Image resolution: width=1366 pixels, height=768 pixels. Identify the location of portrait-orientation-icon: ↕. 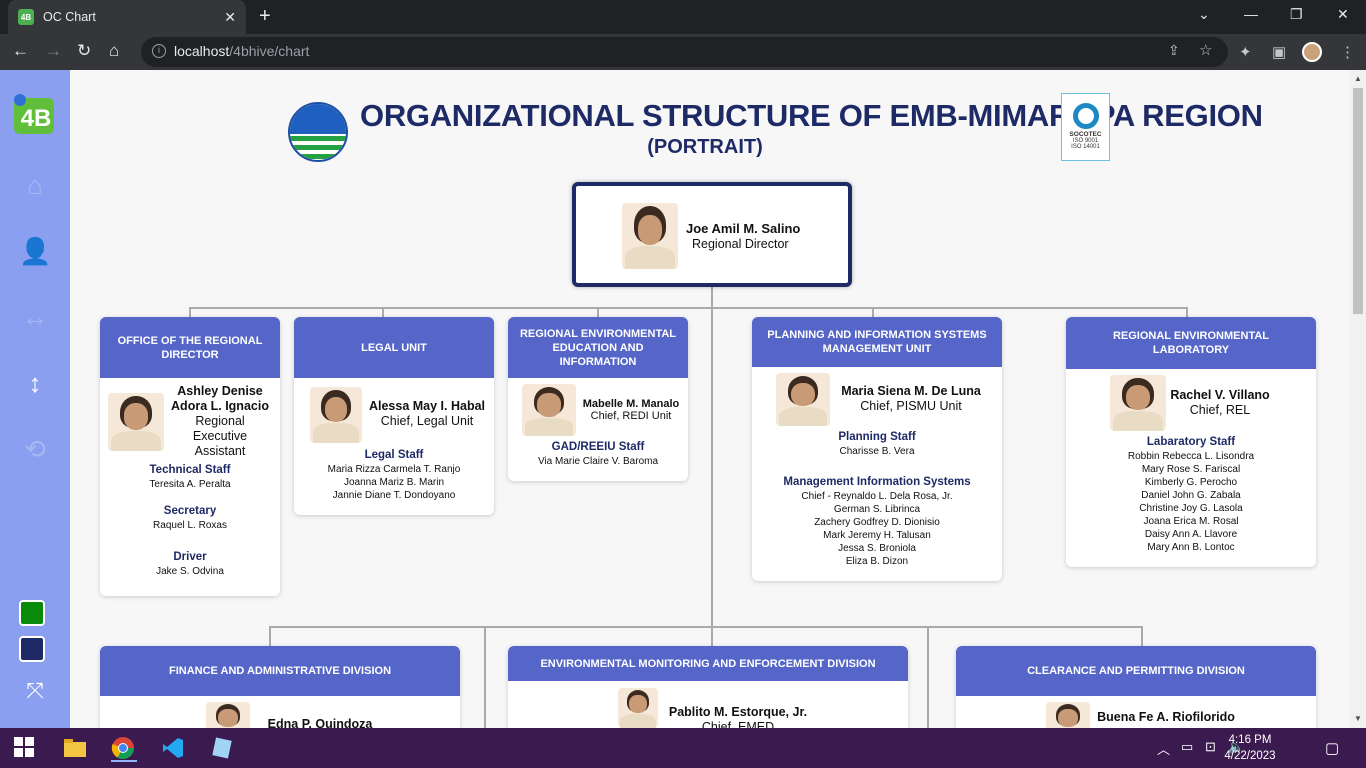
(35, 384).